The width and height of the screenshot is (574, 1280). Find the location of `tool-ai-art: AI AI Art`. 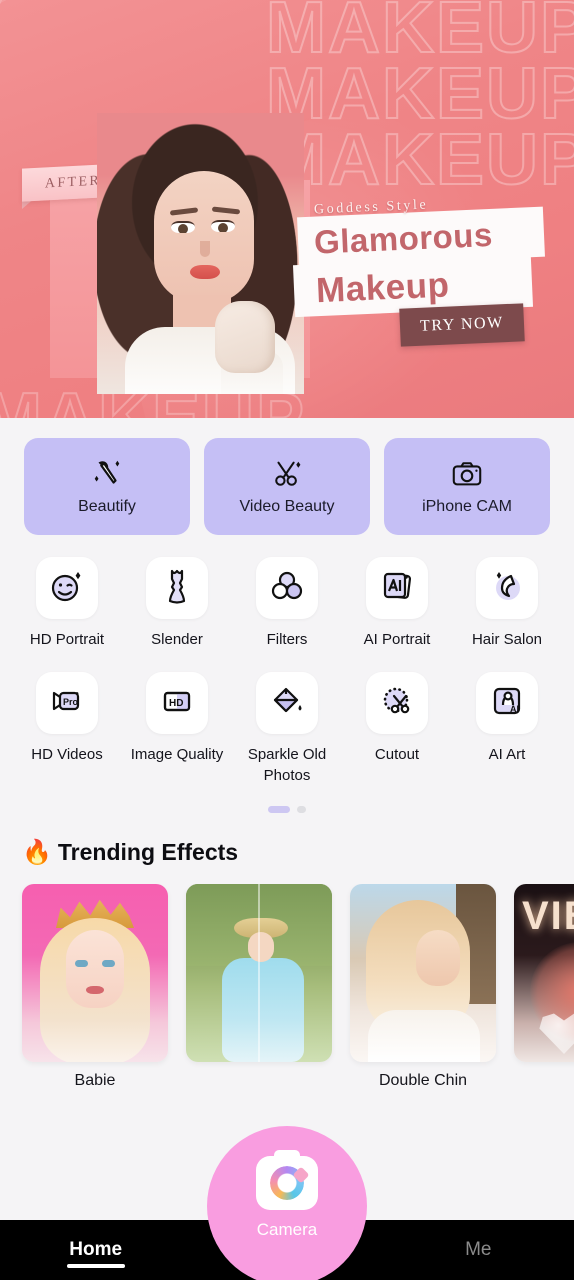

tool-ai-art: AI AI Art is located at coordinates (507, 729).